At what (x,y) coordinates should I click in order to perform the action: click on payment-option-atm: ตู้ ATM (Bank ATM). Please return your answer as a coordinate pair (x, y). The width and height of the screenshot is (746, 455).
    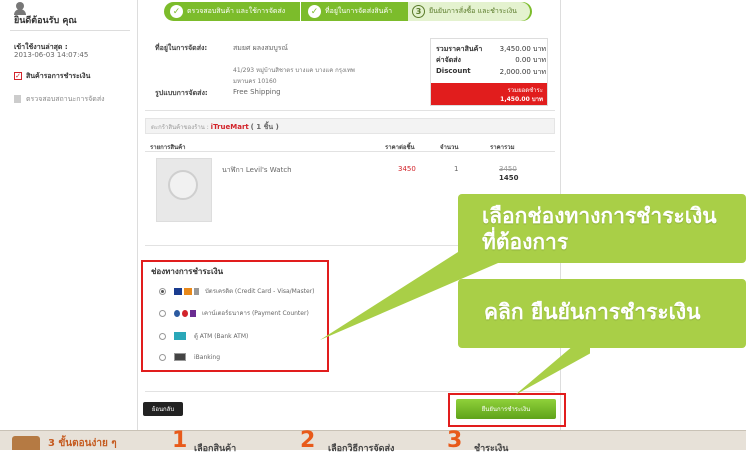
    Looking at the image, I should click on (203, 336).